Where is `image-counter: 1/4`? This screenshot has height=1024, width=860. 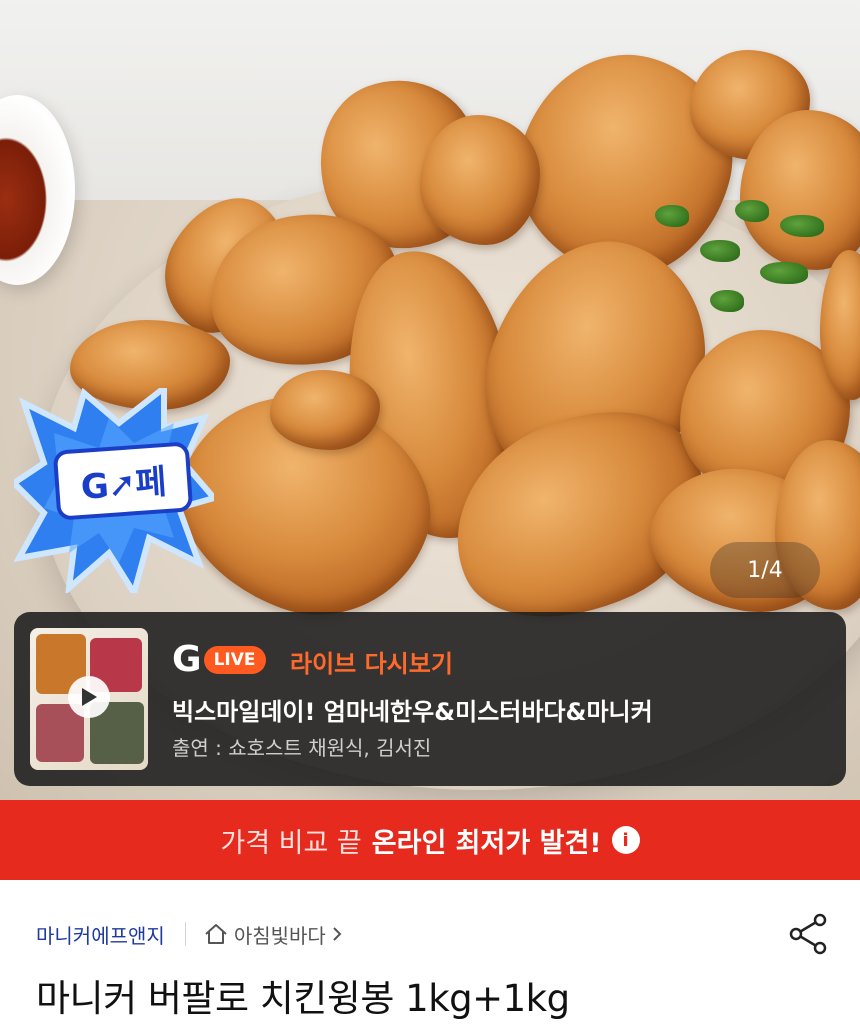 image-counter: 1/4 is located at coordinates (765, 570).